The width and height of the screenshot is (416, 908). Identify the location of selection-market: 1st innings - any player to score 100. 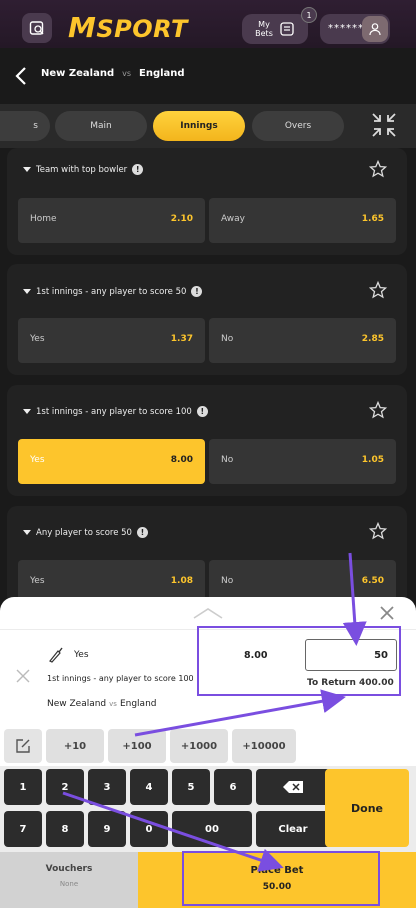
(120, 678).